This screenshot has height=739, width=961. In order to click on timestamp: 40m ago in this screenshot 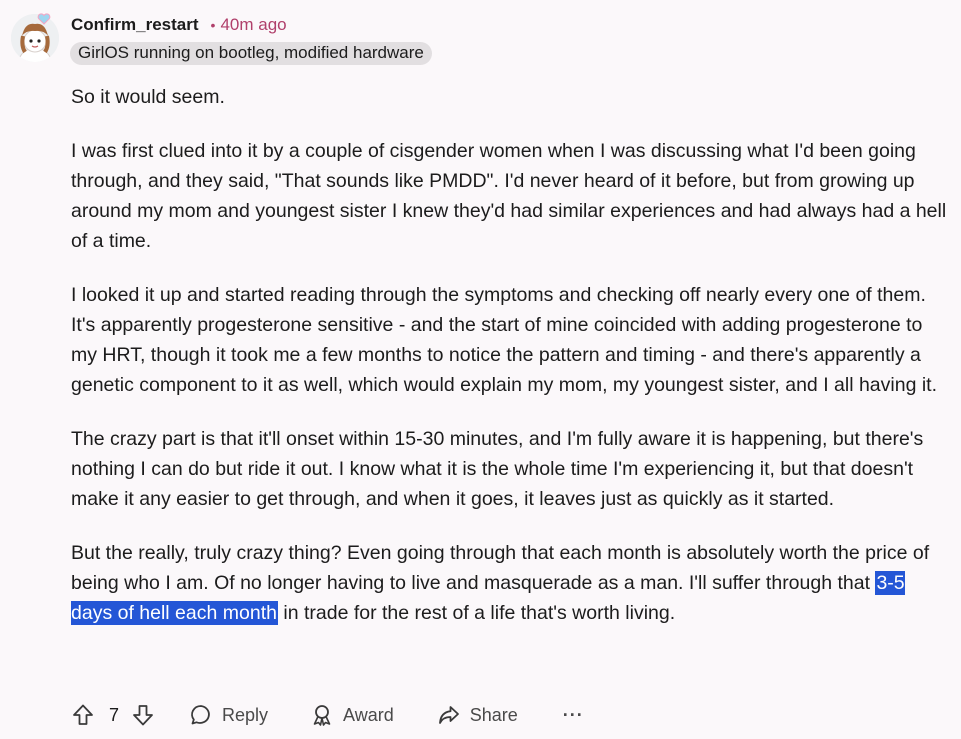, I will do `click(253, 25)`.